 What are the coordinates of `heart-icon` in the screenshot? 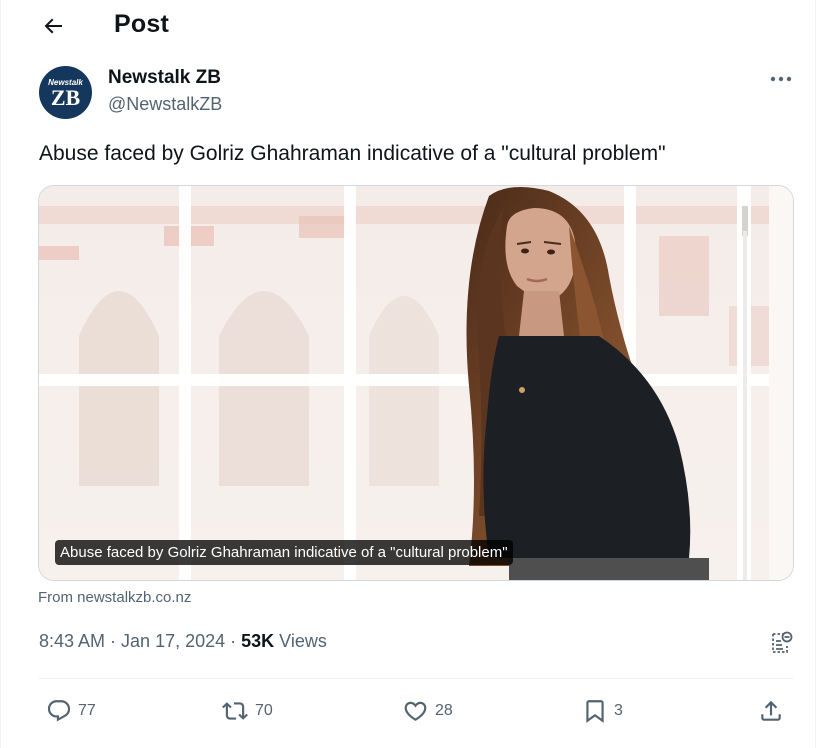 It's located at (415, 711).